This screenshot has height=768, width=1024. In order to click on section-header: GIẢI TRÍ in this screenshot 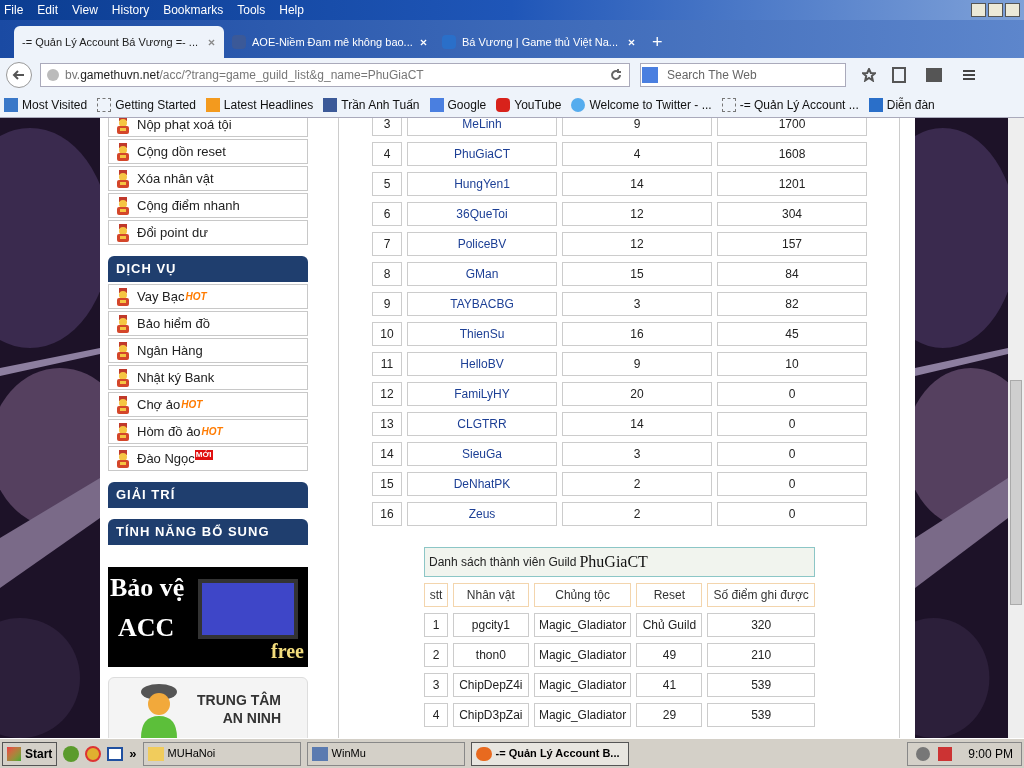, I will do `click(208, 495)`.